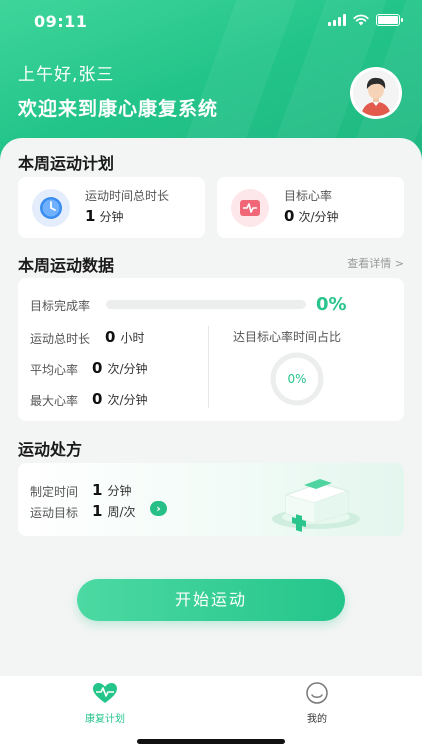  Describe the element at coordinates (206, 304) in the screenshot. I see `completion-progress-bar` at that location.